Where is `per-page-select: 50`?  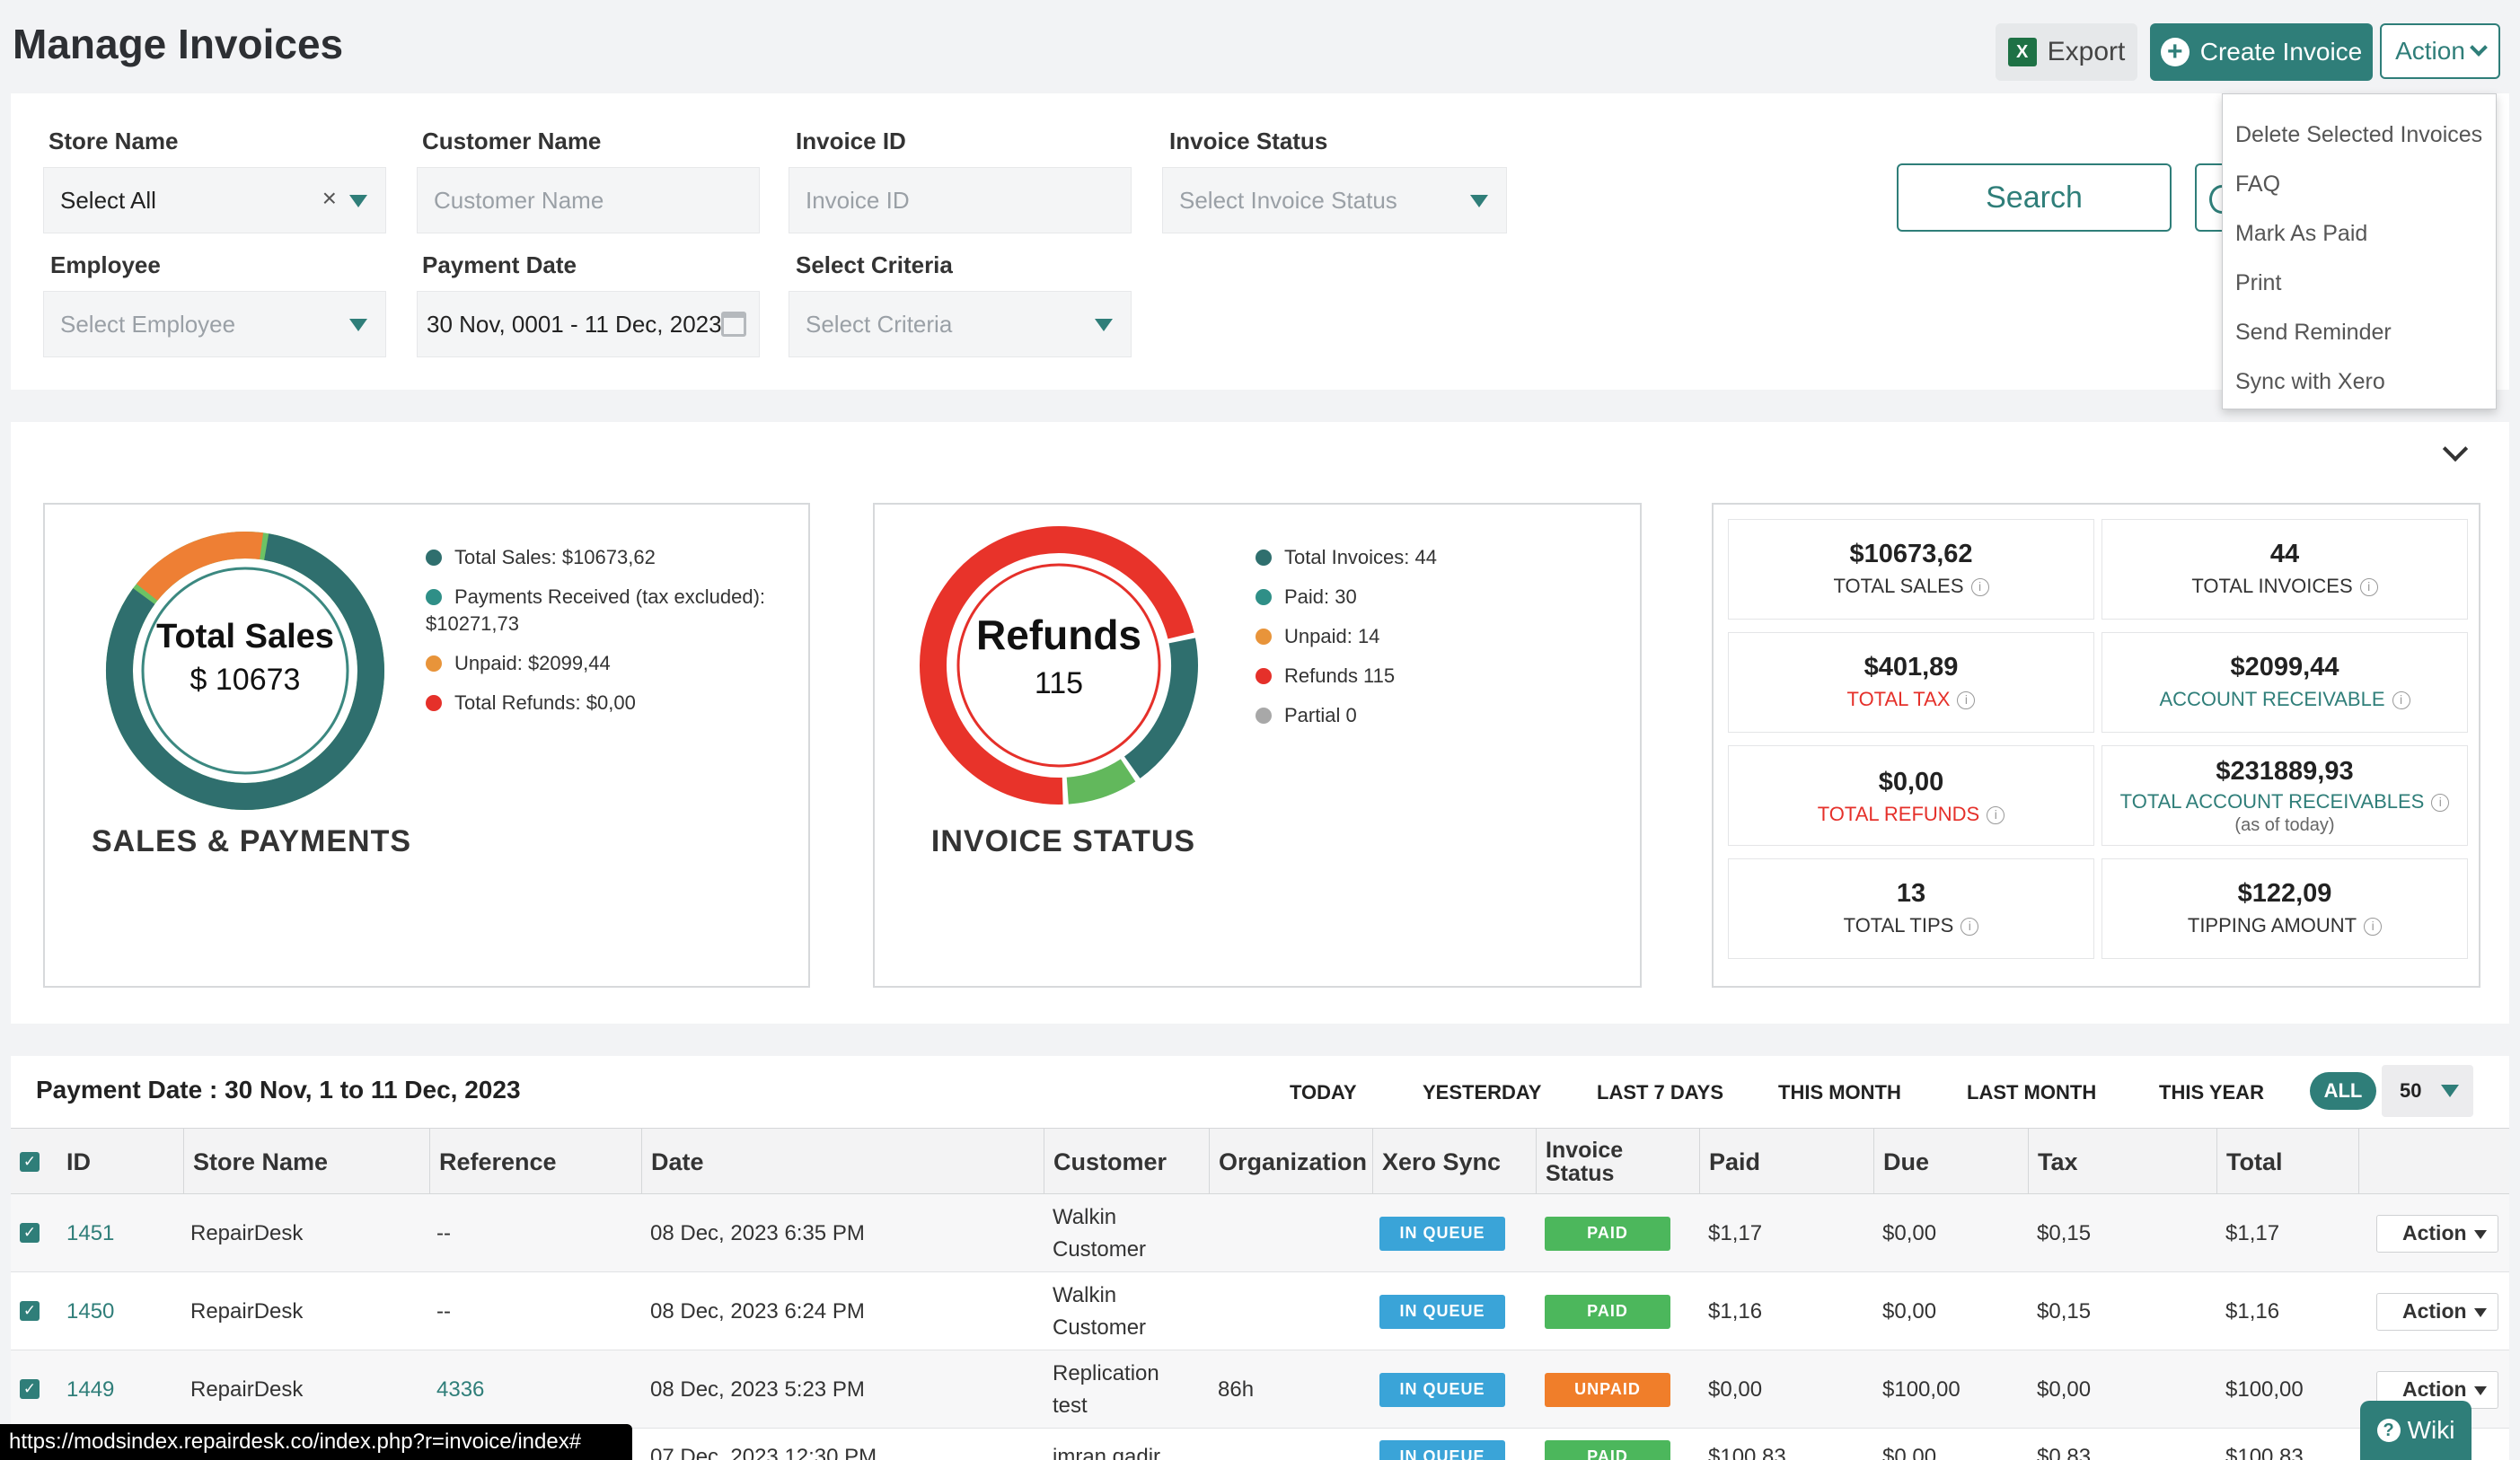 per-page-select: 50 is located at coordinates (2427, 1091).